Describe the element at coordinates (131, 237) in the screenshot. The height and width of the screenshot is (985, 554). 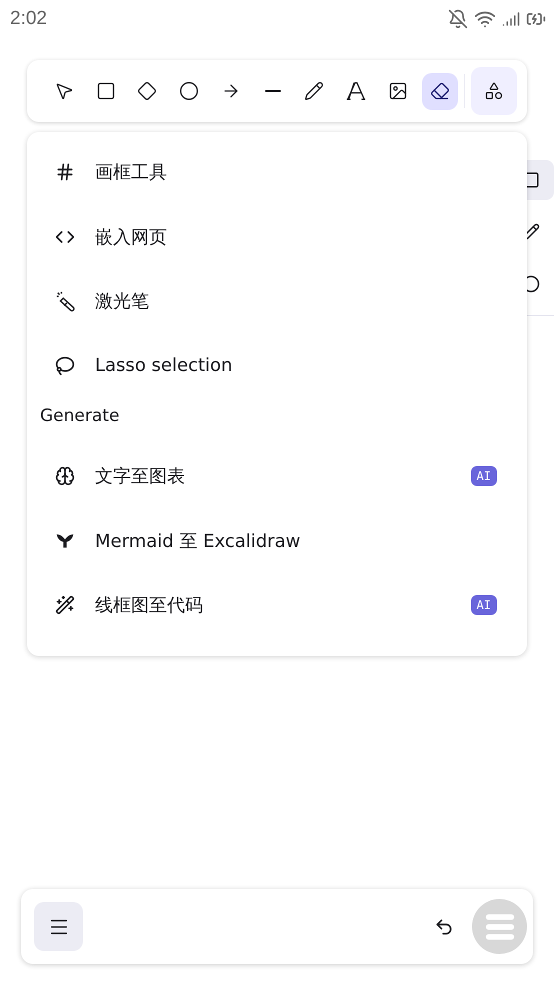
I see `menu-item-label: 嵌入网页` at that location.